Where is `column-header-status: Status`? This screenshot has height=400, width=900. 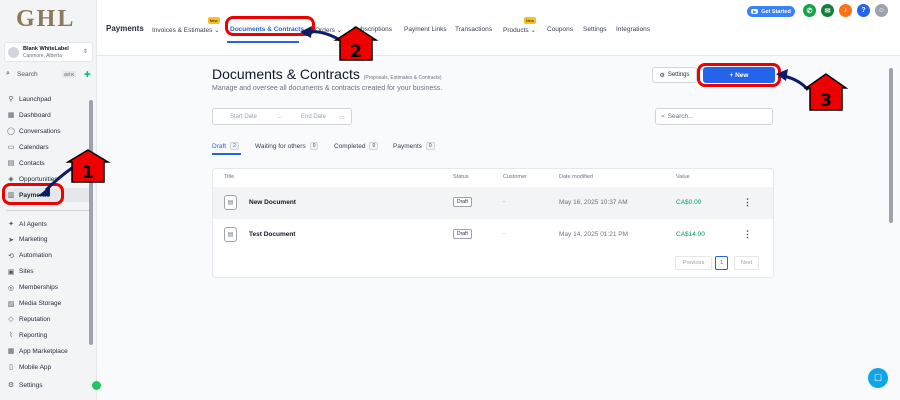
column-header-status: Status is located at coordinates (461, 177).